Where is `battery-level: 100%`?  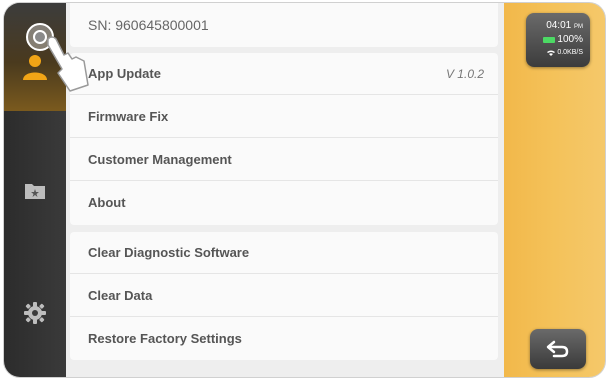 battery-level: 100% is located at coordinates (570, 39).